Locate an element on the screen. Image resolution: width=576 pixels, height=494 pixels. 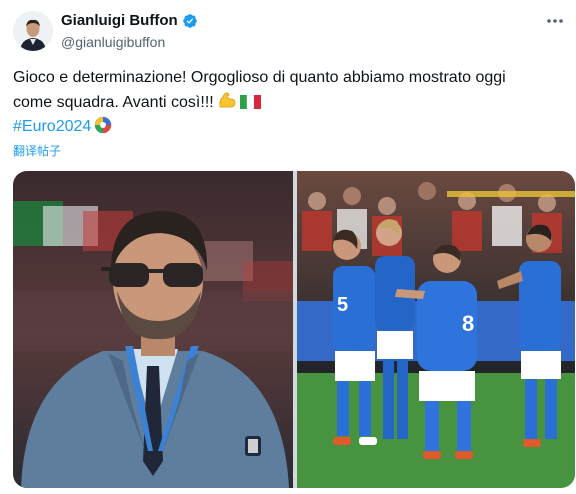
avatar-image is located at coordinates (33, 31).